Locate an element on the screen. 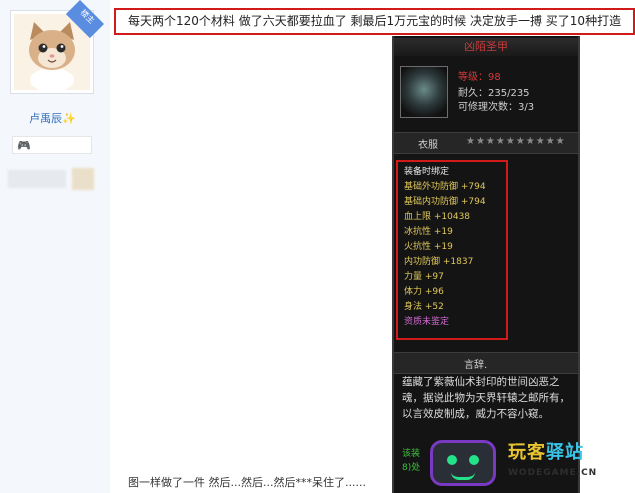 The width and height of the screenshot is (635, 493). item-durability: 耐久：235/235 is located at coordinates (494, 93).